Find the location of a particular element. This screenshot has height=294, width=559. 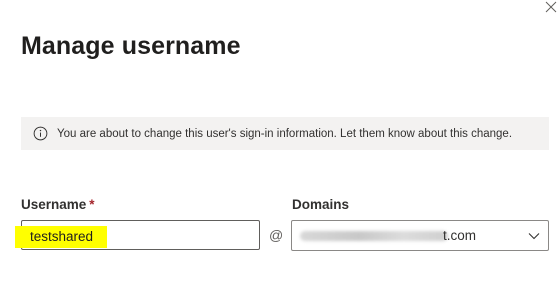

chevron-down-icon is located at coordinates (534, 236).